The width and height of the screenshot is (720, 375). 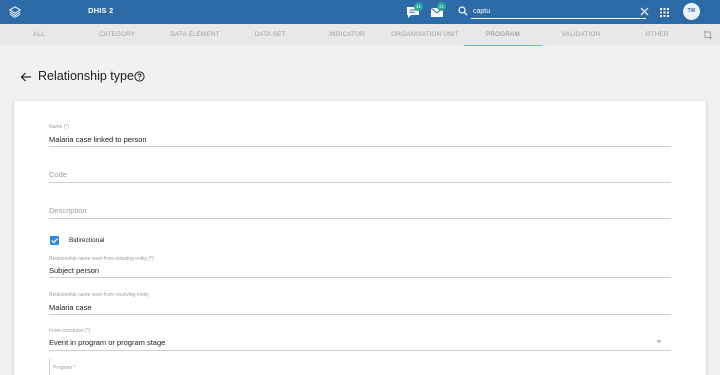 I want to click on from-constraint-select: Event in program or program stage, so click(x=107, y=342).